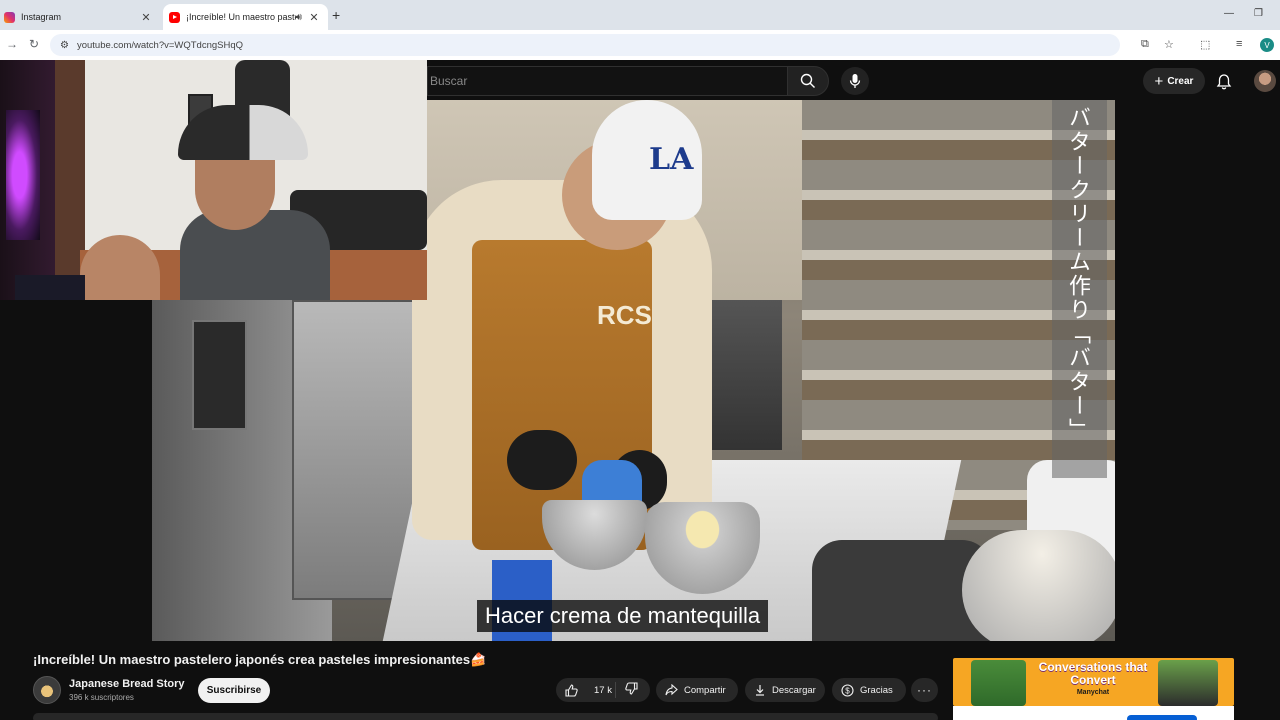 The width and height of the screenshot is (1280, 720). Describe the element at coordinates (624, 315) in the screenshot. I see `apron-logo: RCS` at that location.